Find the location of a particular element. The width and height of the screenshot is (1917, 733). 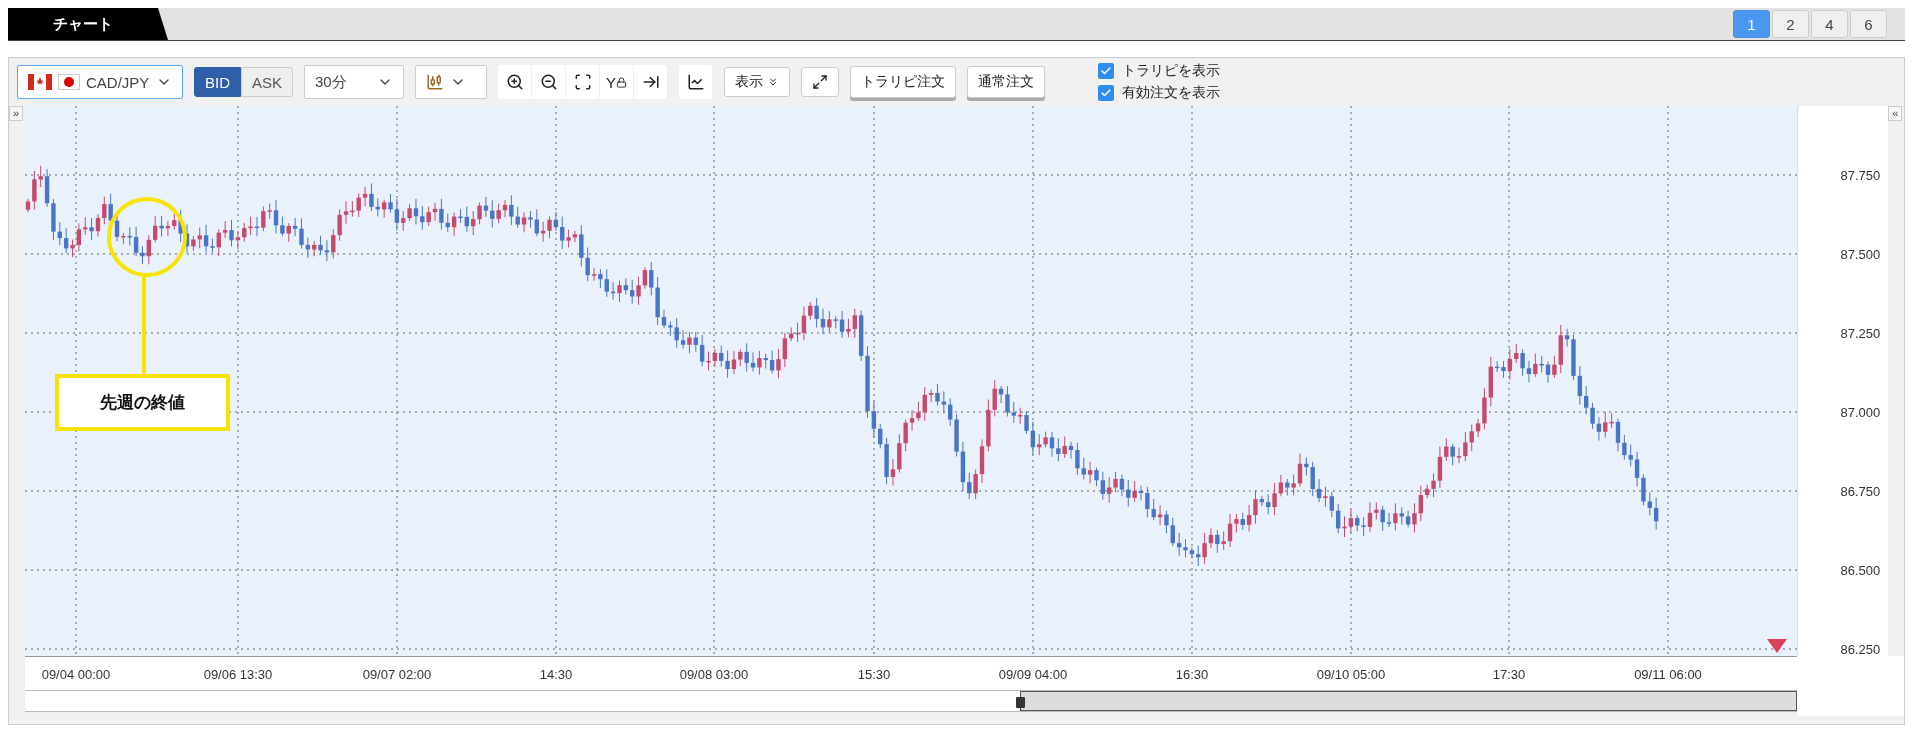

price-side-toggle: ASK is located at coordinates (267, 82).